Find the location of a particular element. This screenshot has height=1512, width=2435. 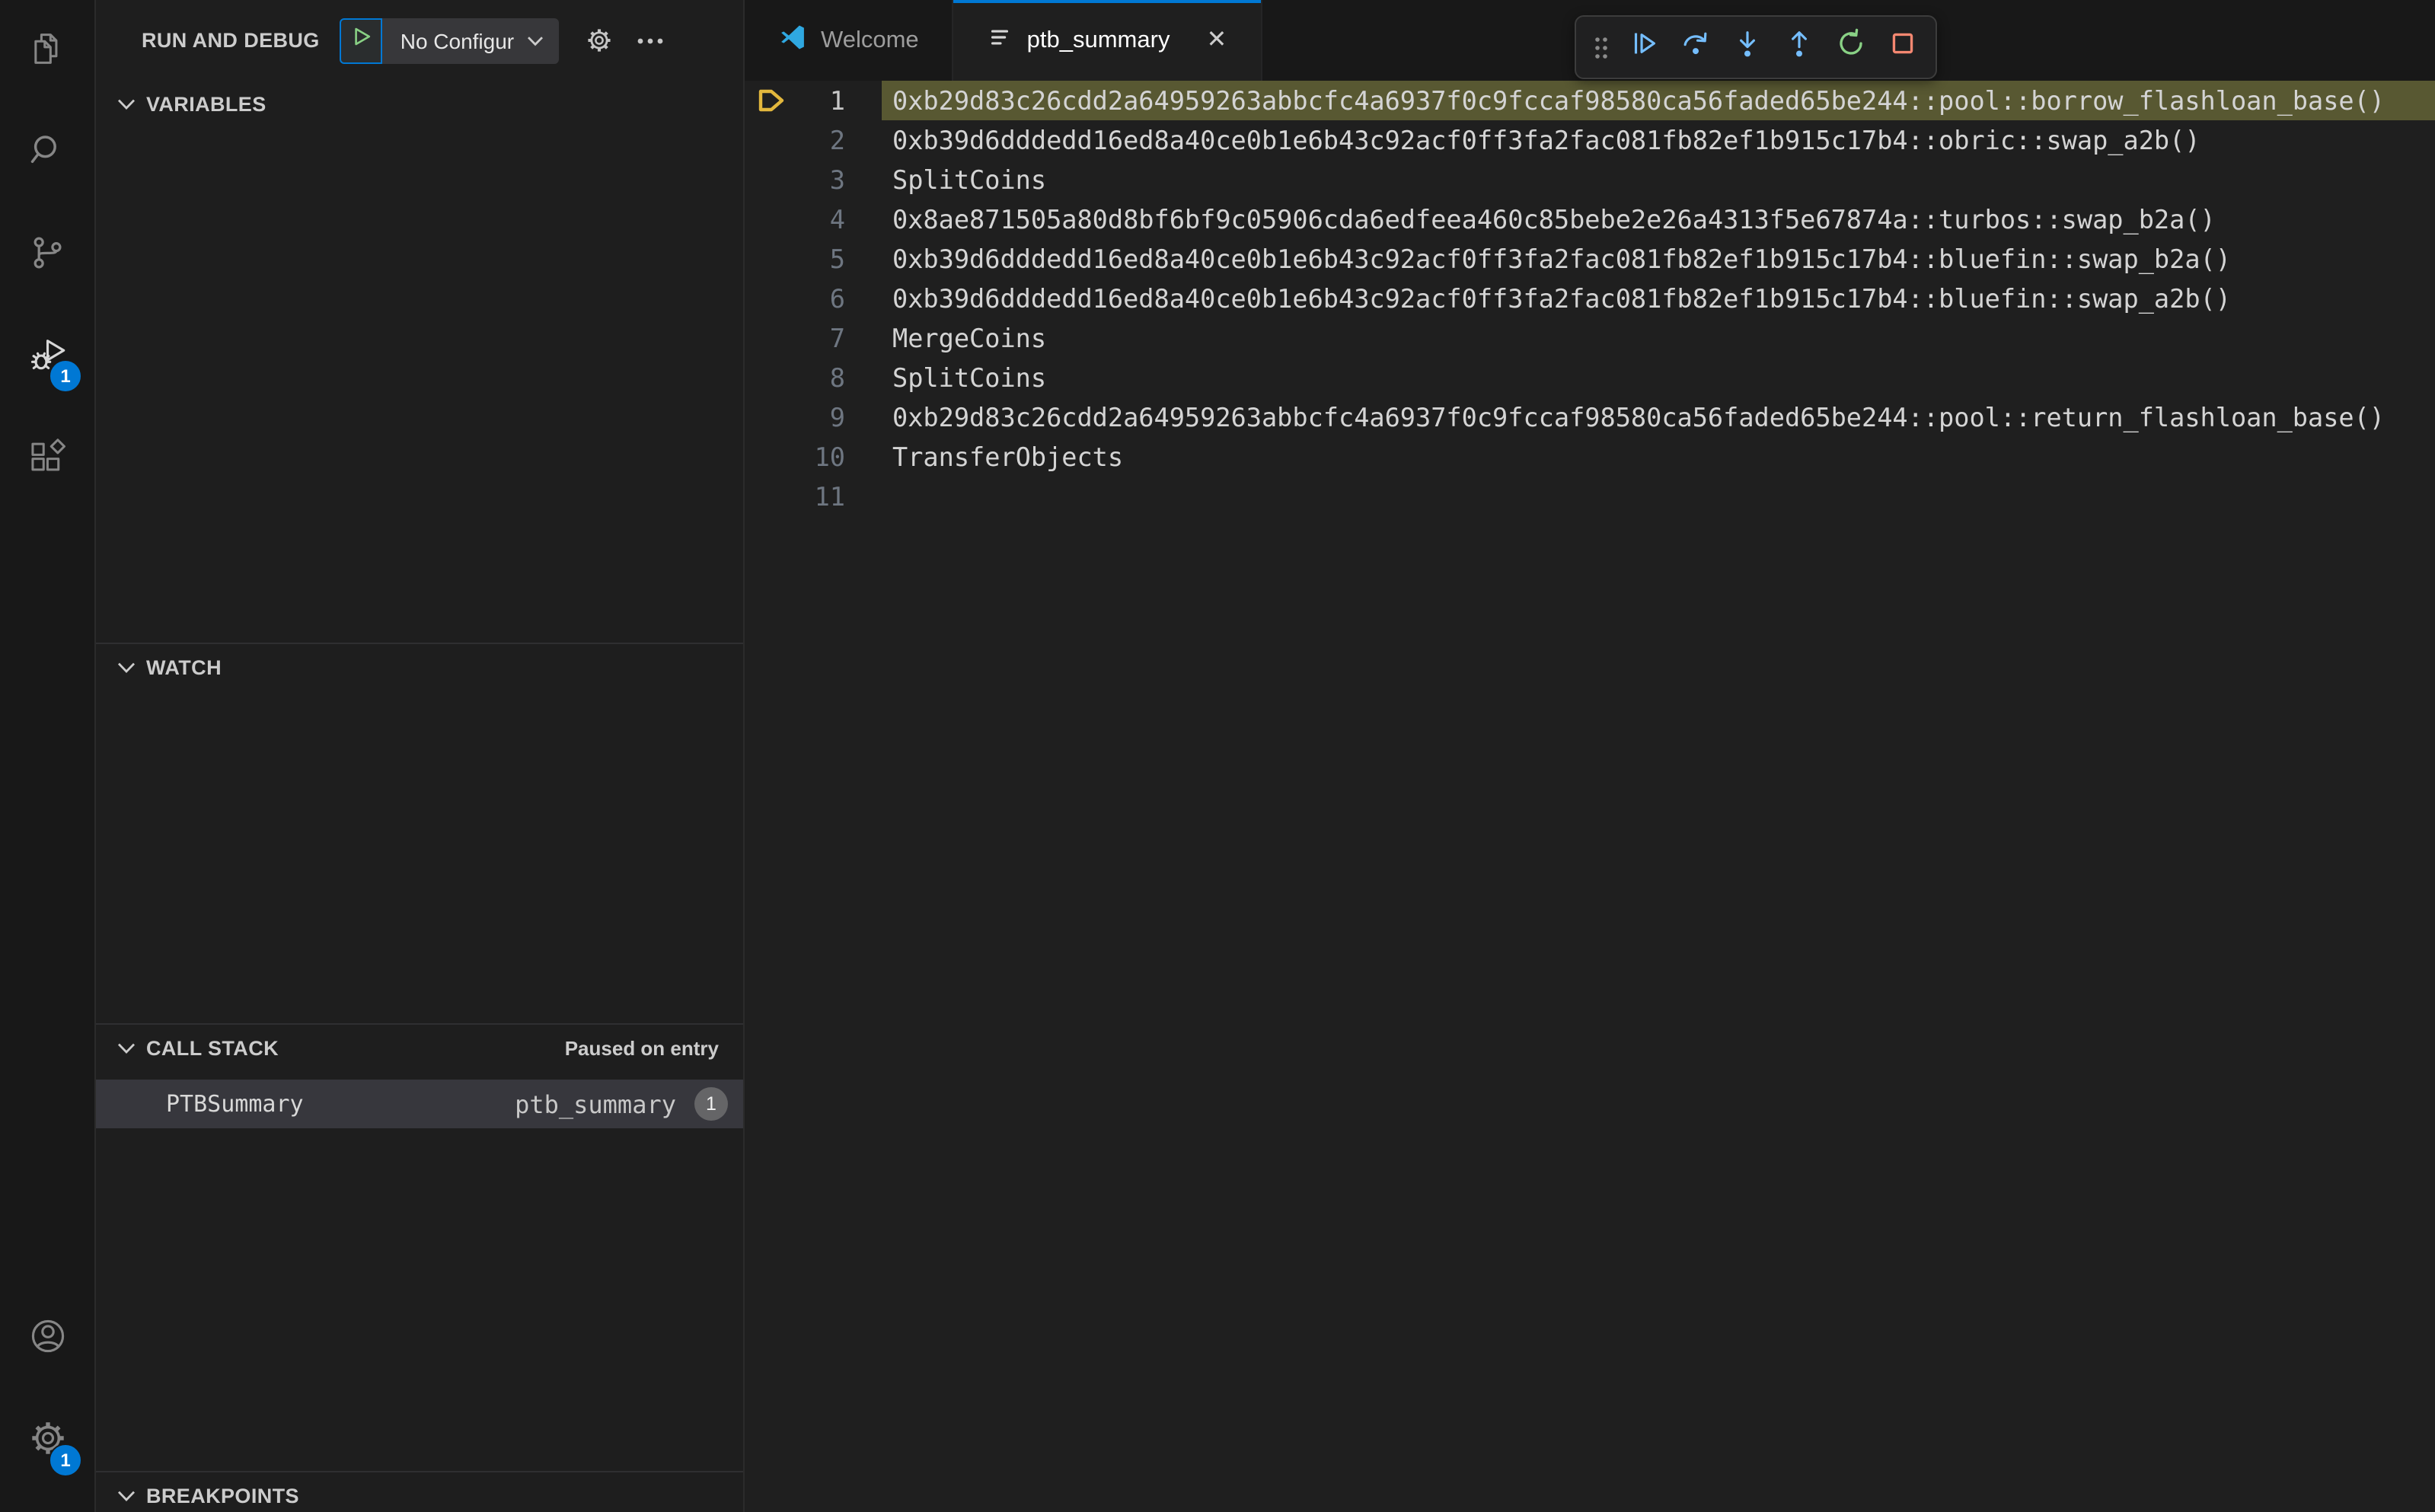

watch-section: WATCH is located at coordinates (419, 833).